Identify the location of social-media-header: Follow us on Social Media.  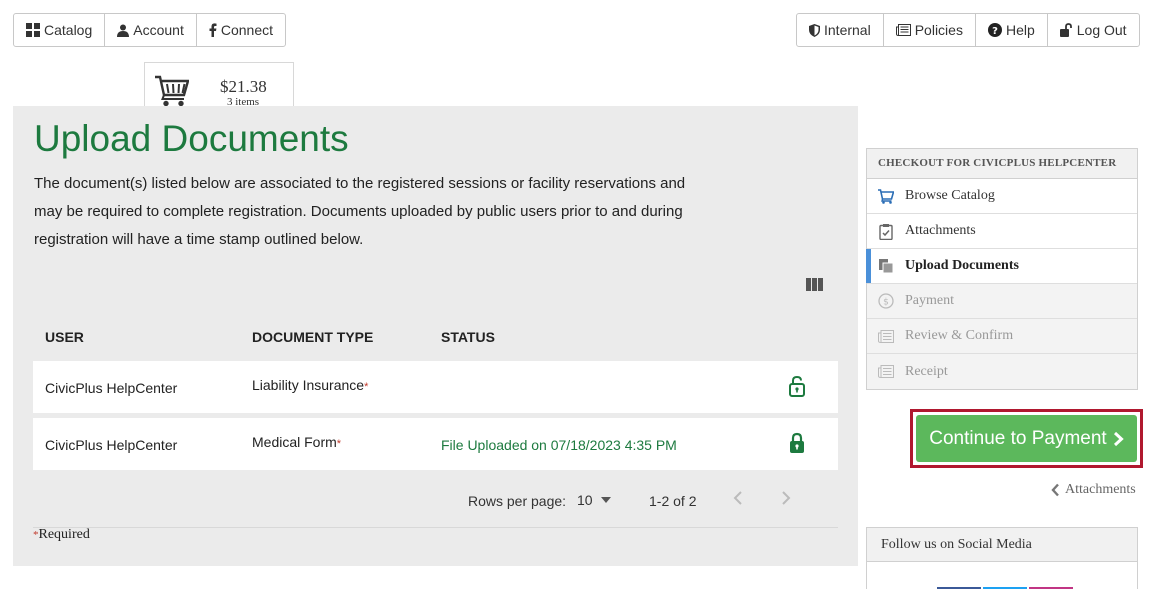
(1002, 545).